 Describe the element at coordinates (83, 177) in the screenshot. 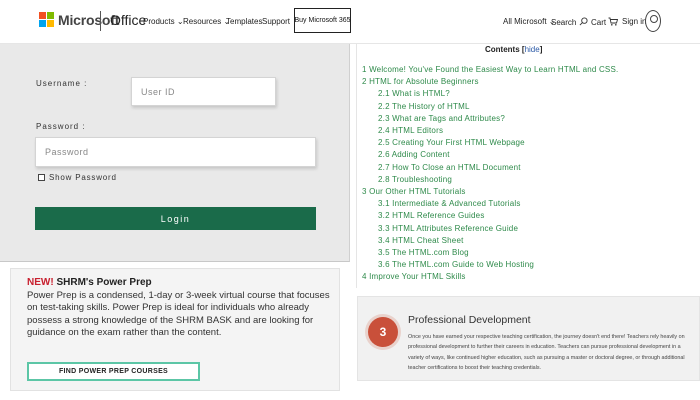

I see `show-password-label: Show Password` at that location.